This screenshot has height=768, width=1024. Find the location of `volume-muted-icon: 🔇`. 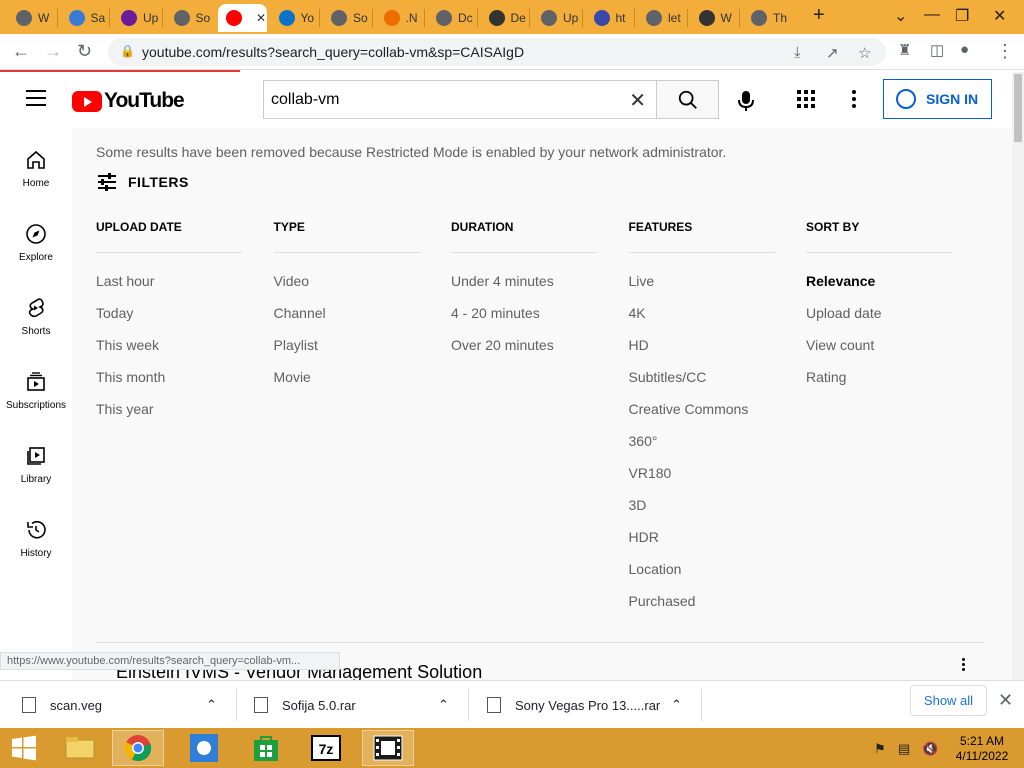

volume-muted-icon: 🔇 is located at coordinates (930, 749).